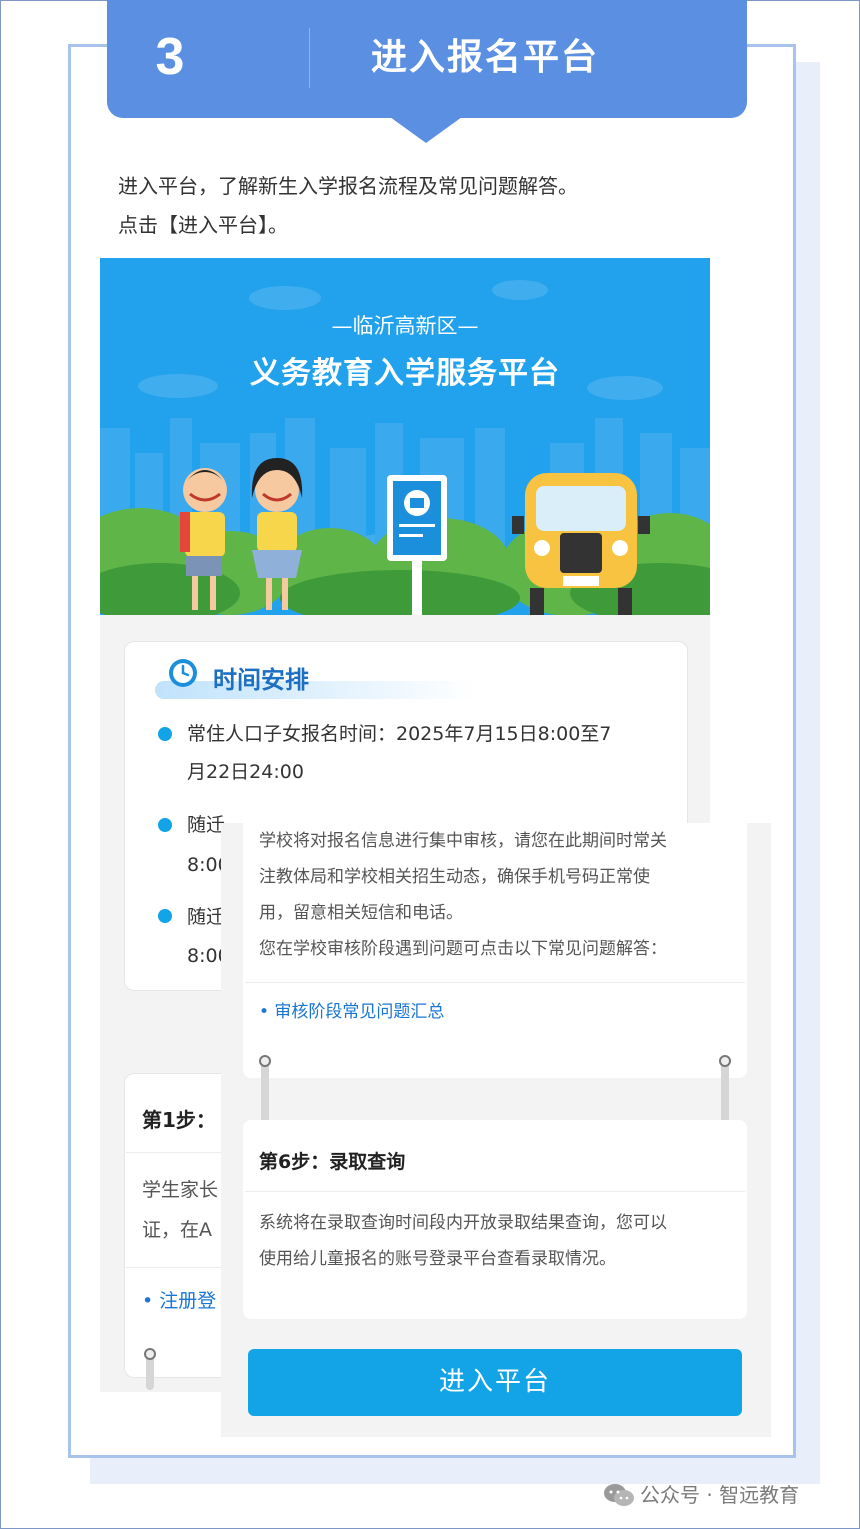  Describe the element at coordinates (183, 673) in the screenshot. I see `clock-icon` at that location.